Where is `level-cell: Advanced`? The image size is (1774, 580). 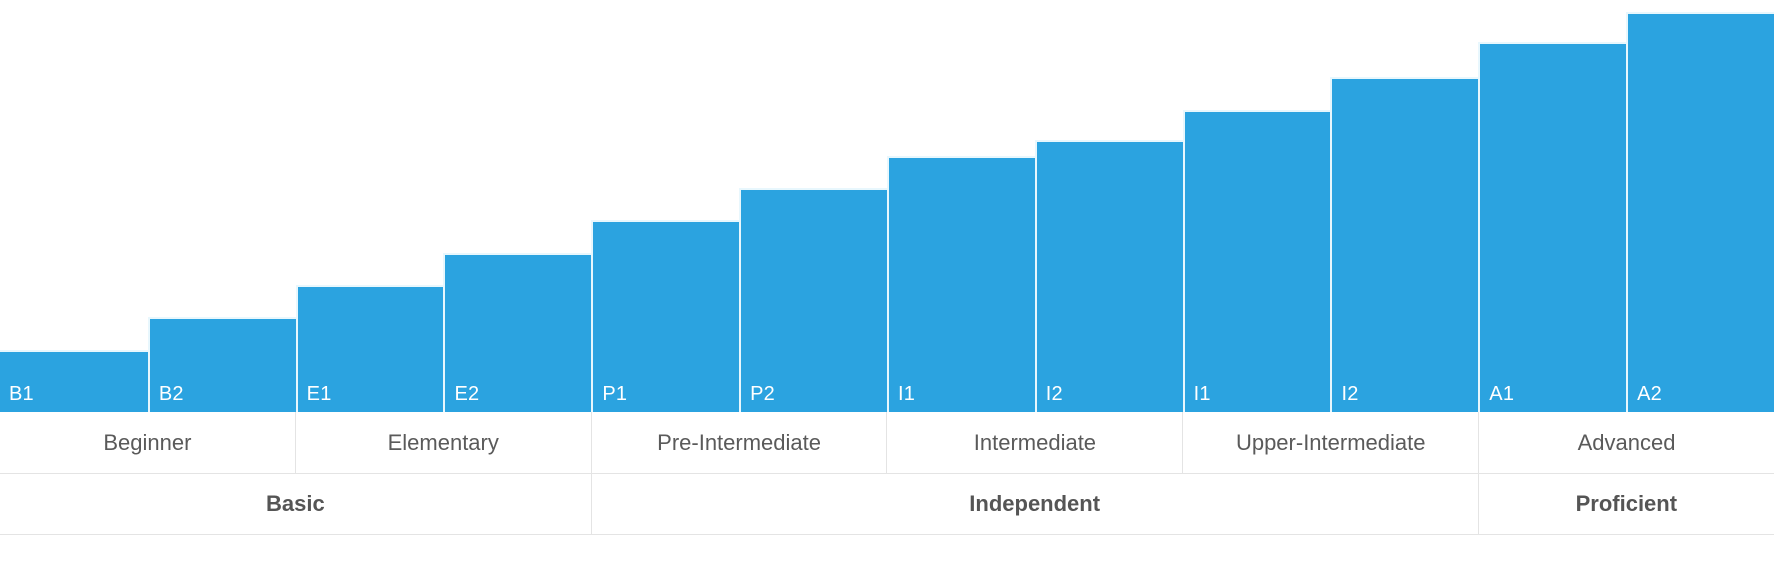
level-cell: Advanced is located at coordinates (1626, 442).